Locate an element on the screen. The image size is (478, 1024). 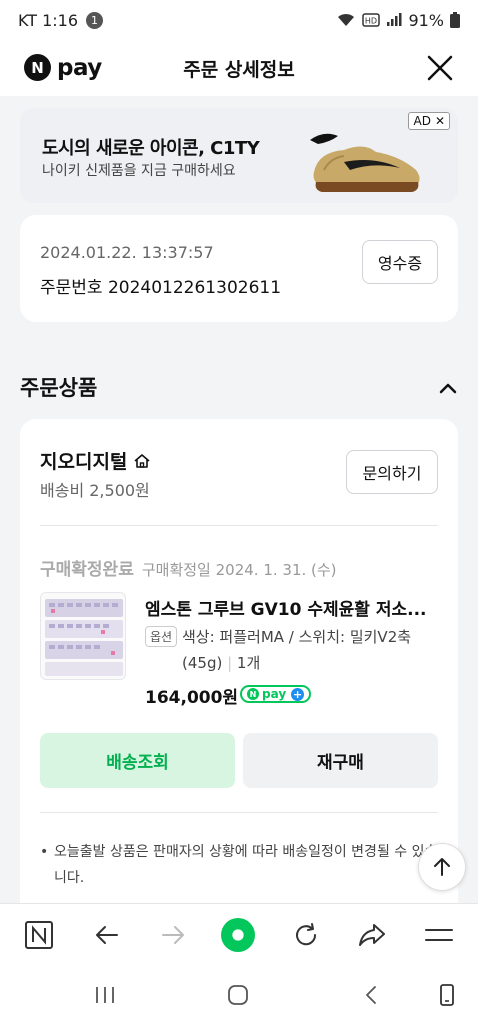
page-title: 주문 상세정보 is located at coordinates (239, 70).